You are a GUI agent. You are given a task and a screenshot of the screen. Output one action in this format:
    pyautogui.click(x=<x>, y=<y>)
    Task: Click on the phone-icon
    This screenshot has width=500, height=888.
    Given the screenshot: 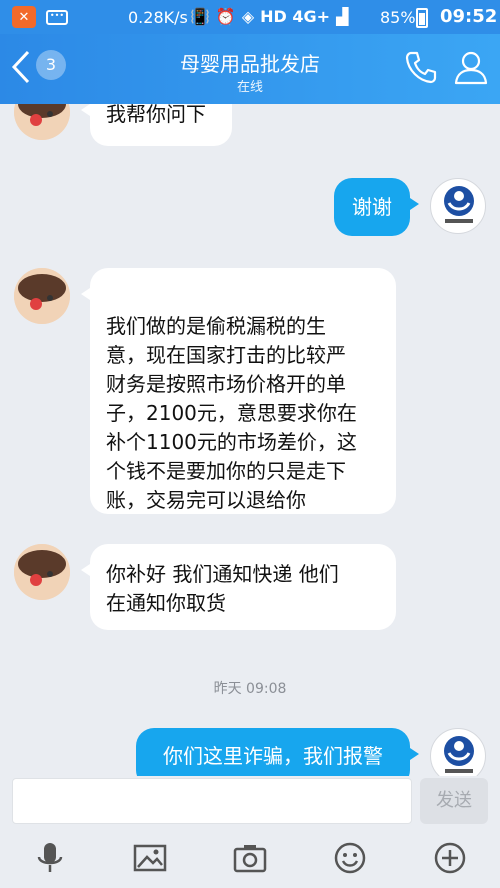 What is the action you would take?
    pyautogui.click(x=421, y=67)
    